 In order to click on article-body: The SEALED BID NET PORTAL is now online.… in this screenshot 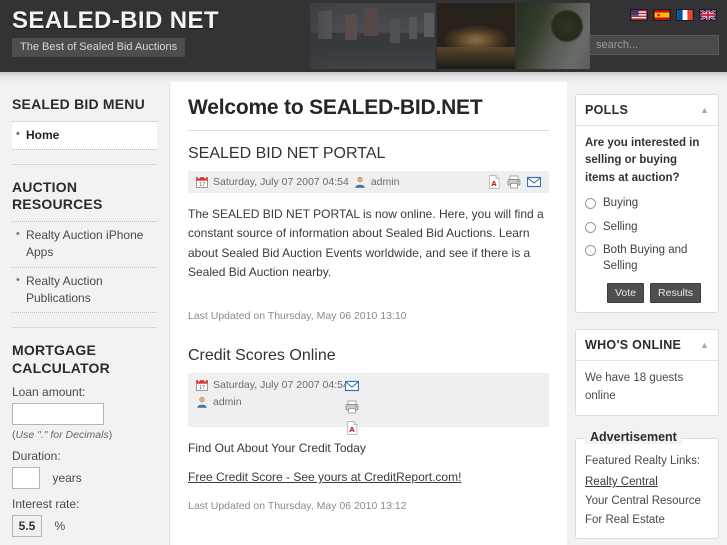, I will do `click(368, 244)`.